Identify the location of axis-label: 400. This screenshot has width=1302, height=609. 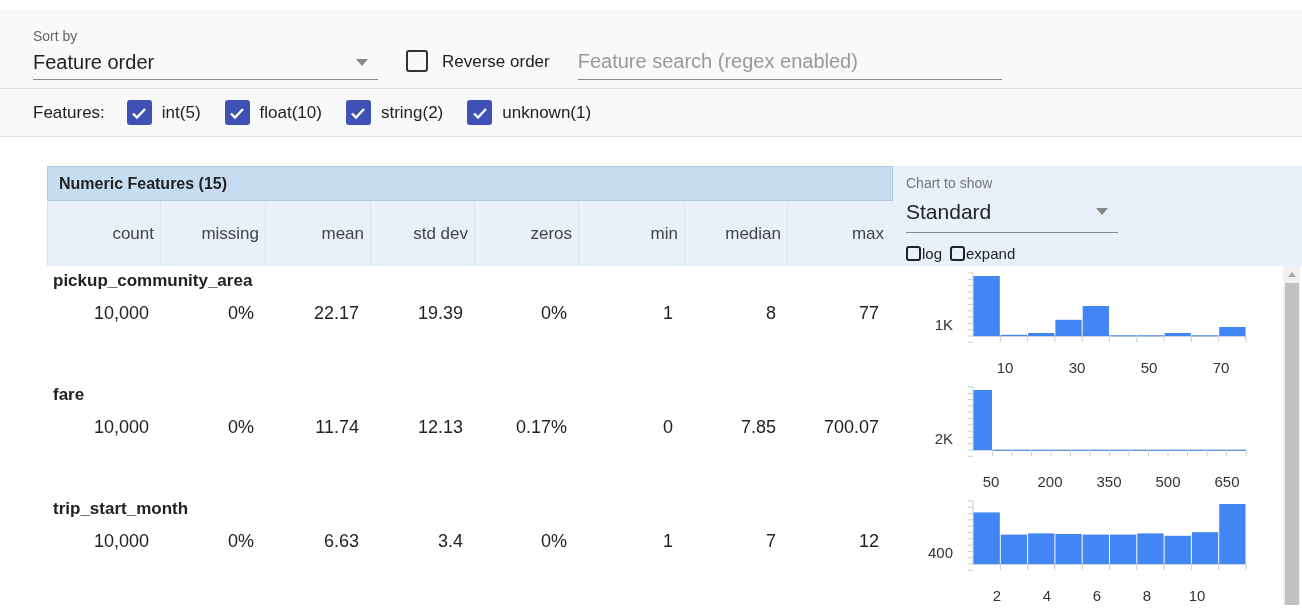
(940, 552).